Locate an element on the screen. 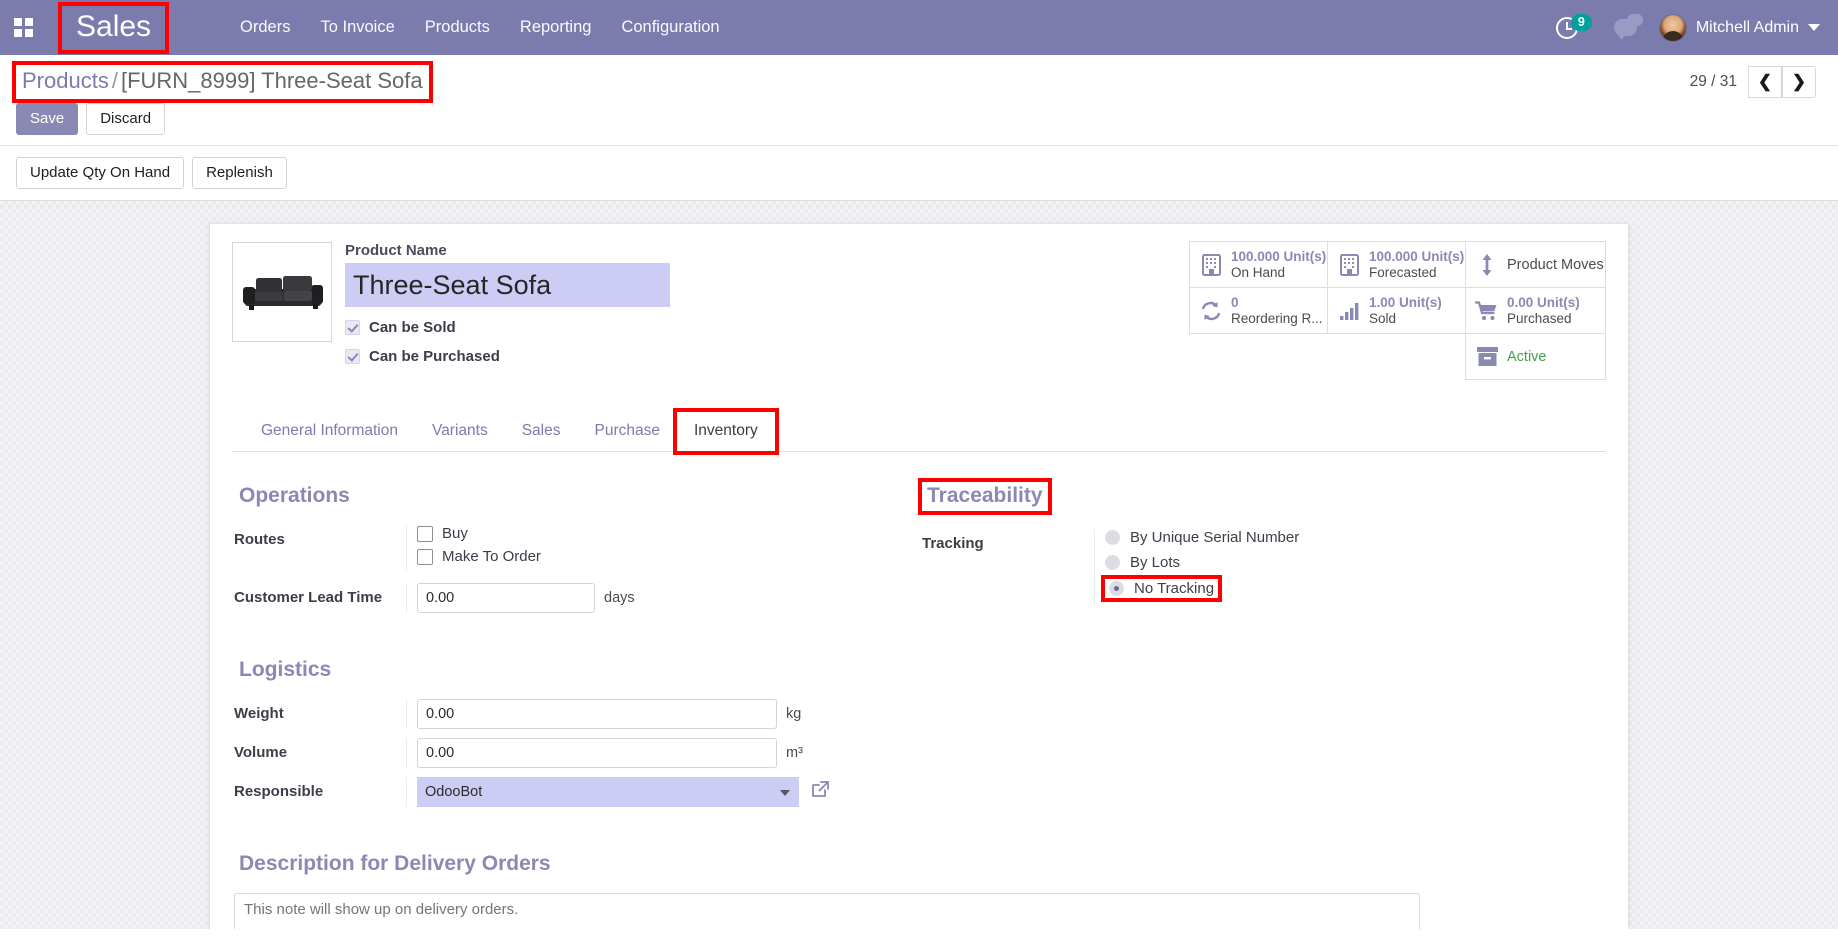  stat-forecasted-value: 100.000 Unit(s) is located at coordinates (1417, 257).